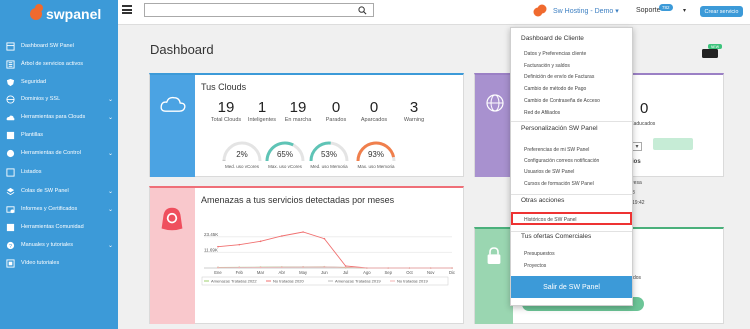  Describe the element at coordinates (59, 14) in the screenshot. I see `brand-logo: swpanel` at that location.